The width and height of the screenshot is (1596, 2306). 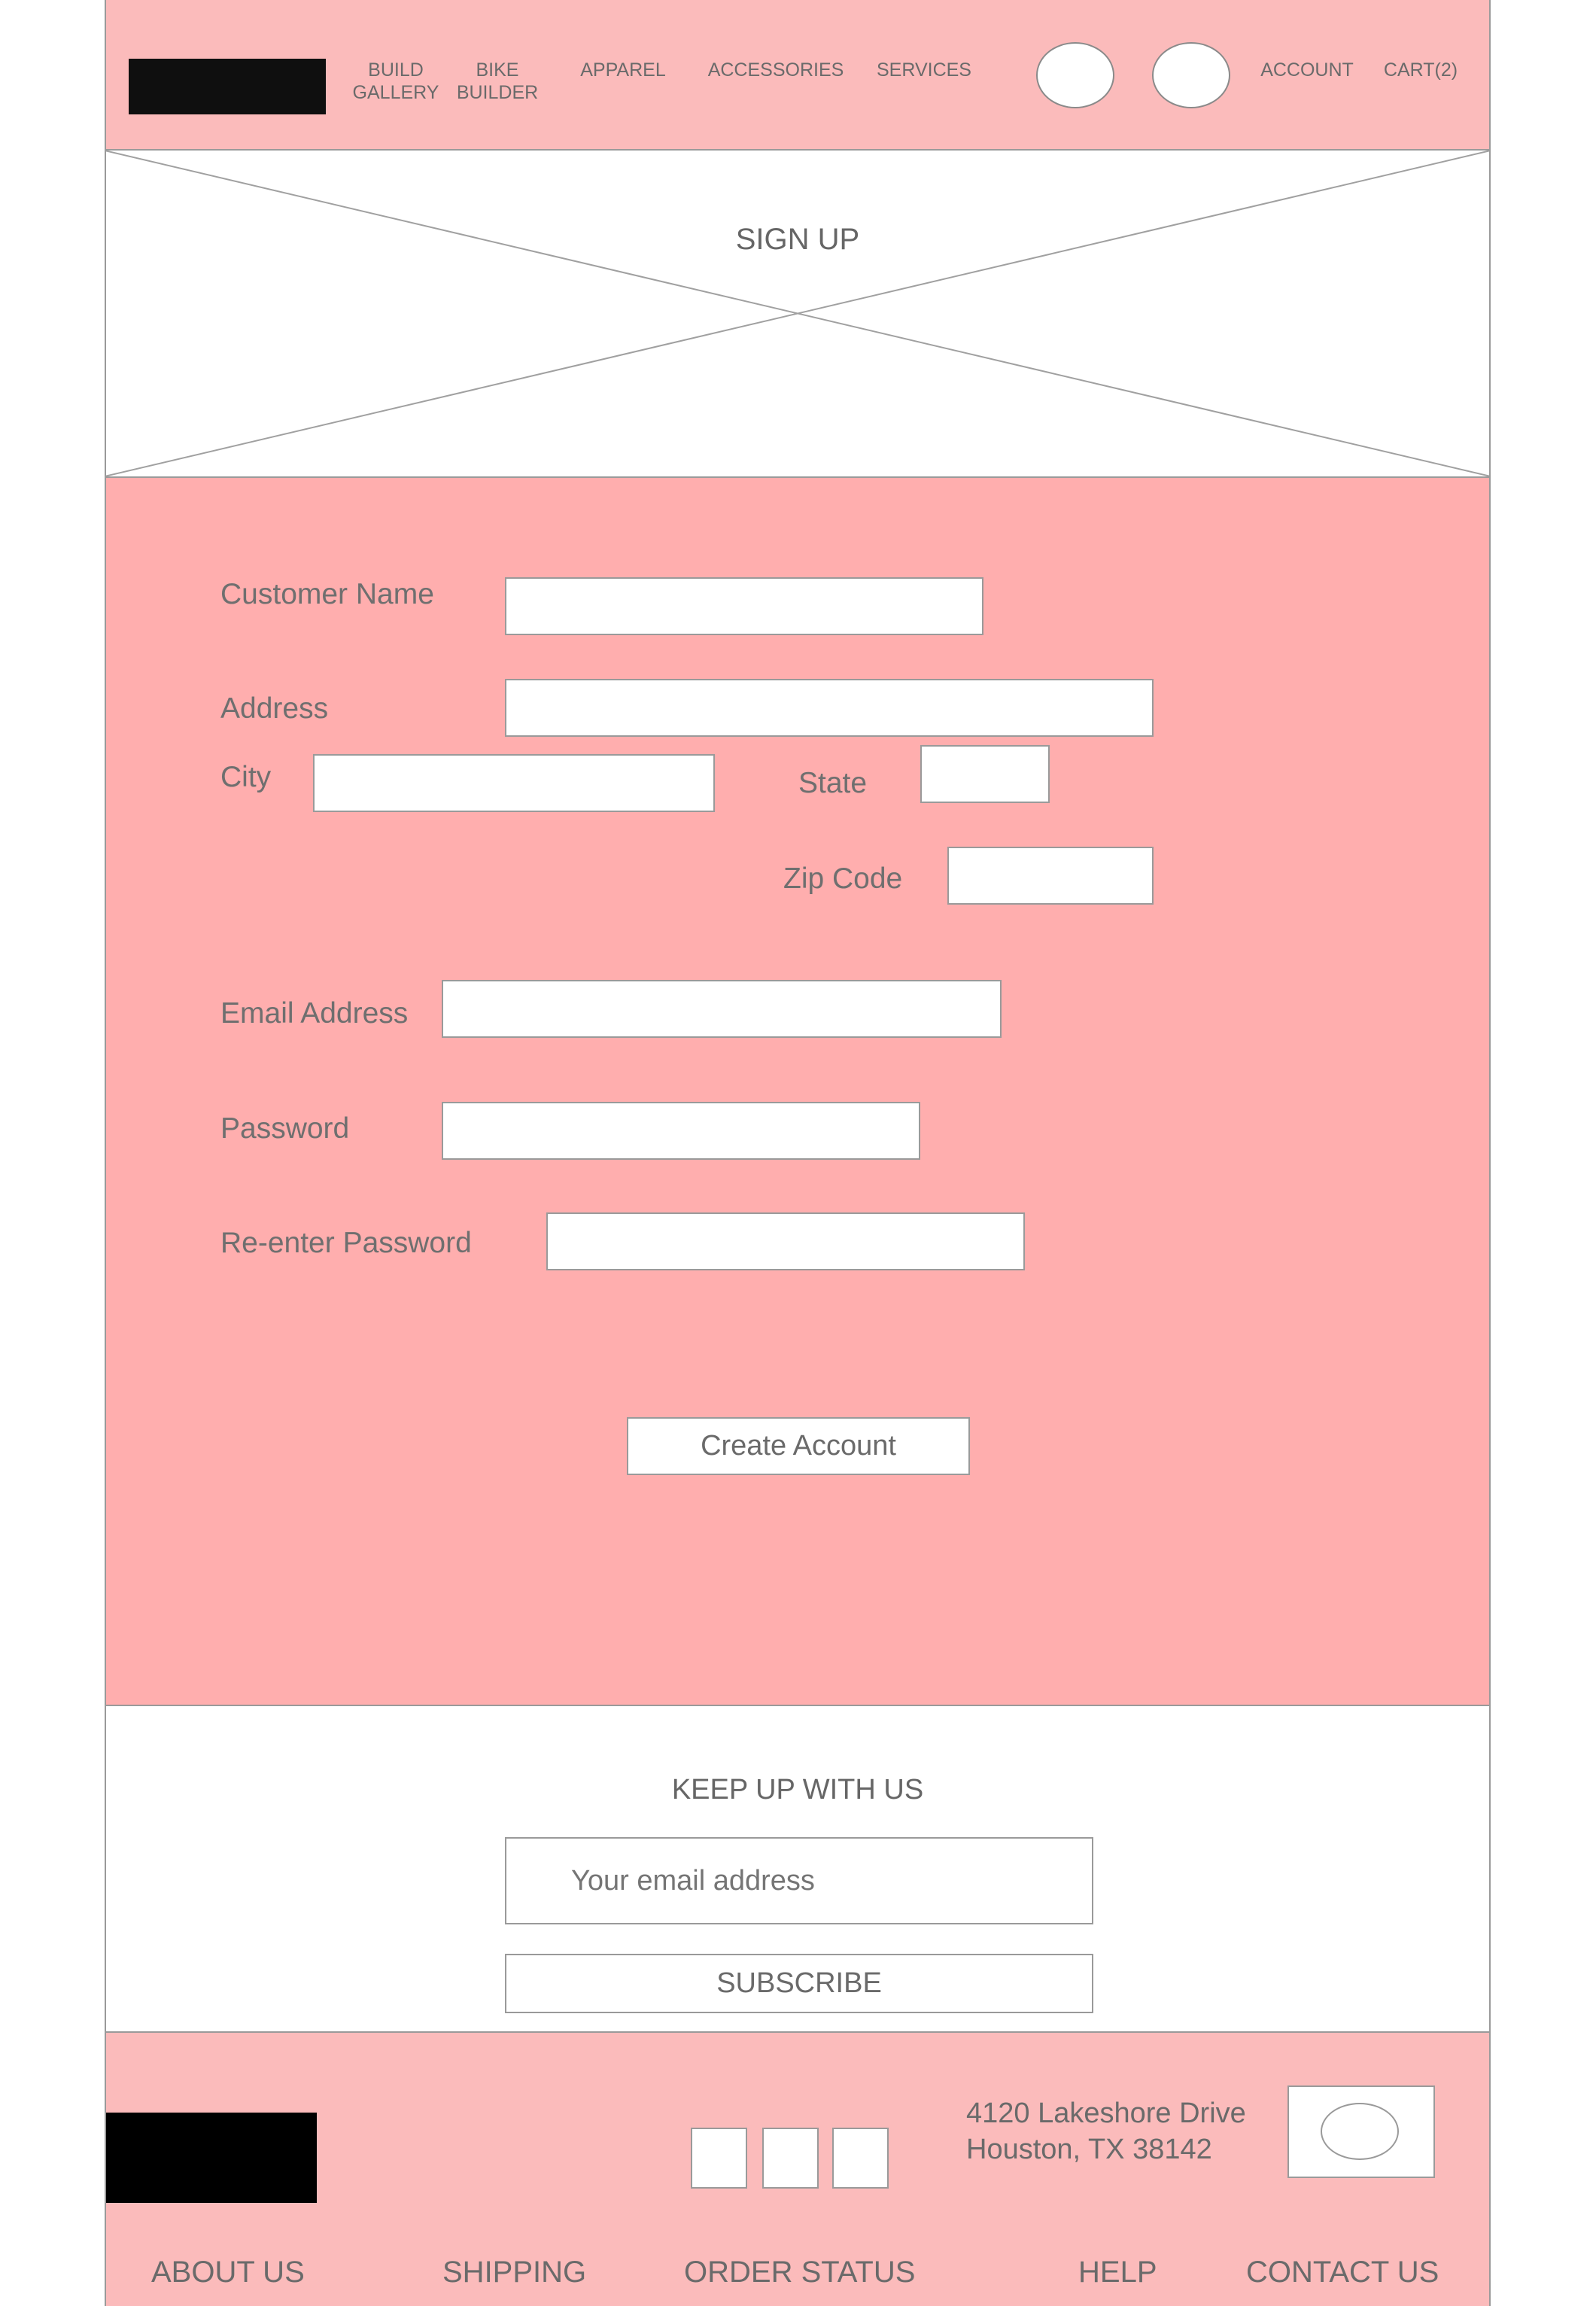 What do you see at coordinates (514, 783) in the screenshot?
I see `city-input` at bounding box center [514, 783].